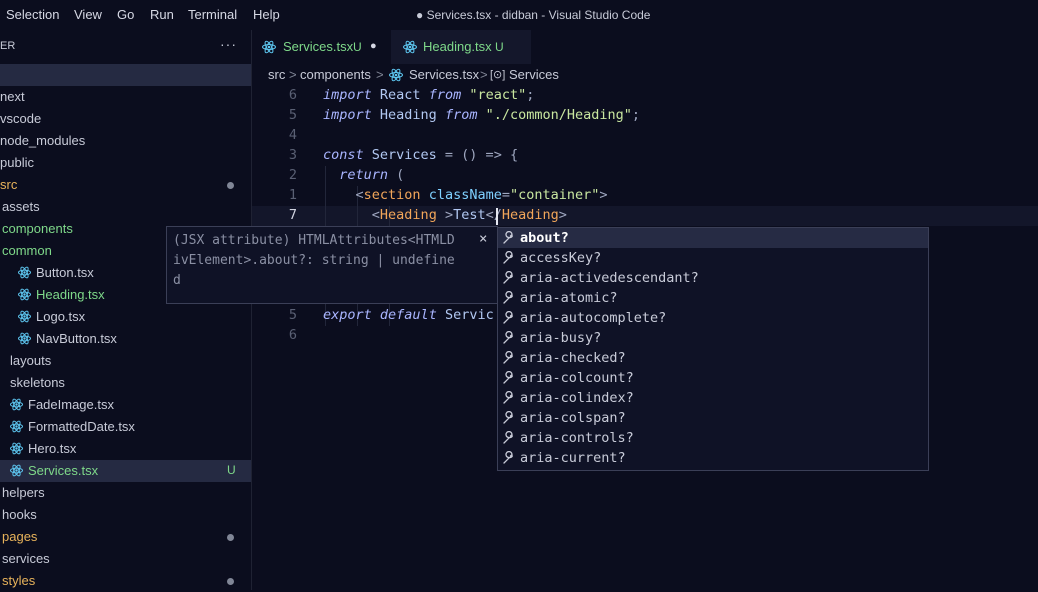 The image size is (1038, 592). I want to click on explorer-title: ER, so click(8, 46).